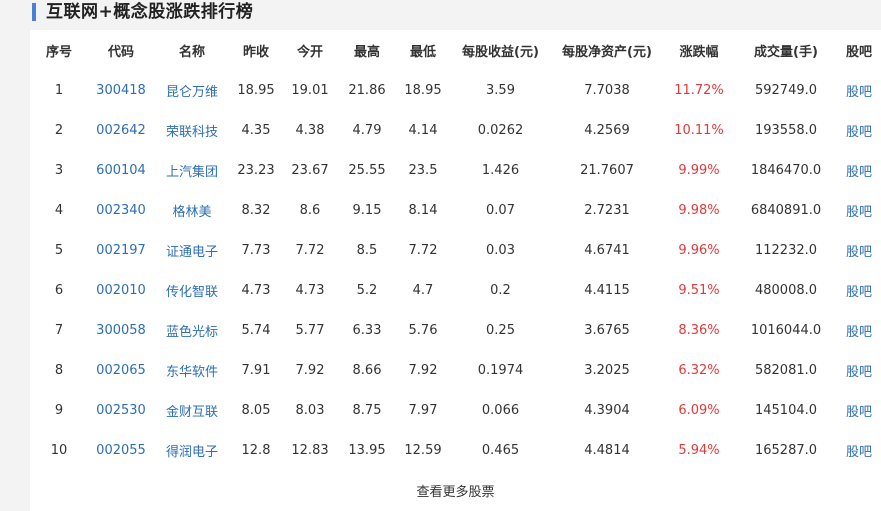 The image size is (881, 511). What do you see at coordinates (256, 250) in the screenshot?
I see `prev-close-cell: 7.73` at bounding box center [256, 250].